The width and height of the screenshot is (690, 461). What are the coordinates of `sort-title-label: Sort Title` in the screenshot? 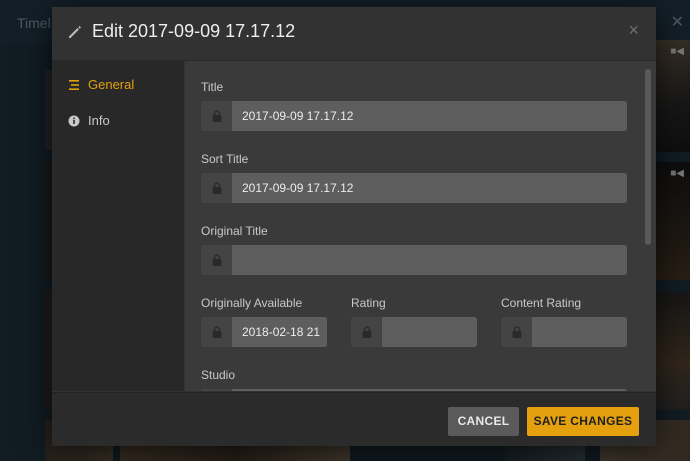 It's located at (225, 159).